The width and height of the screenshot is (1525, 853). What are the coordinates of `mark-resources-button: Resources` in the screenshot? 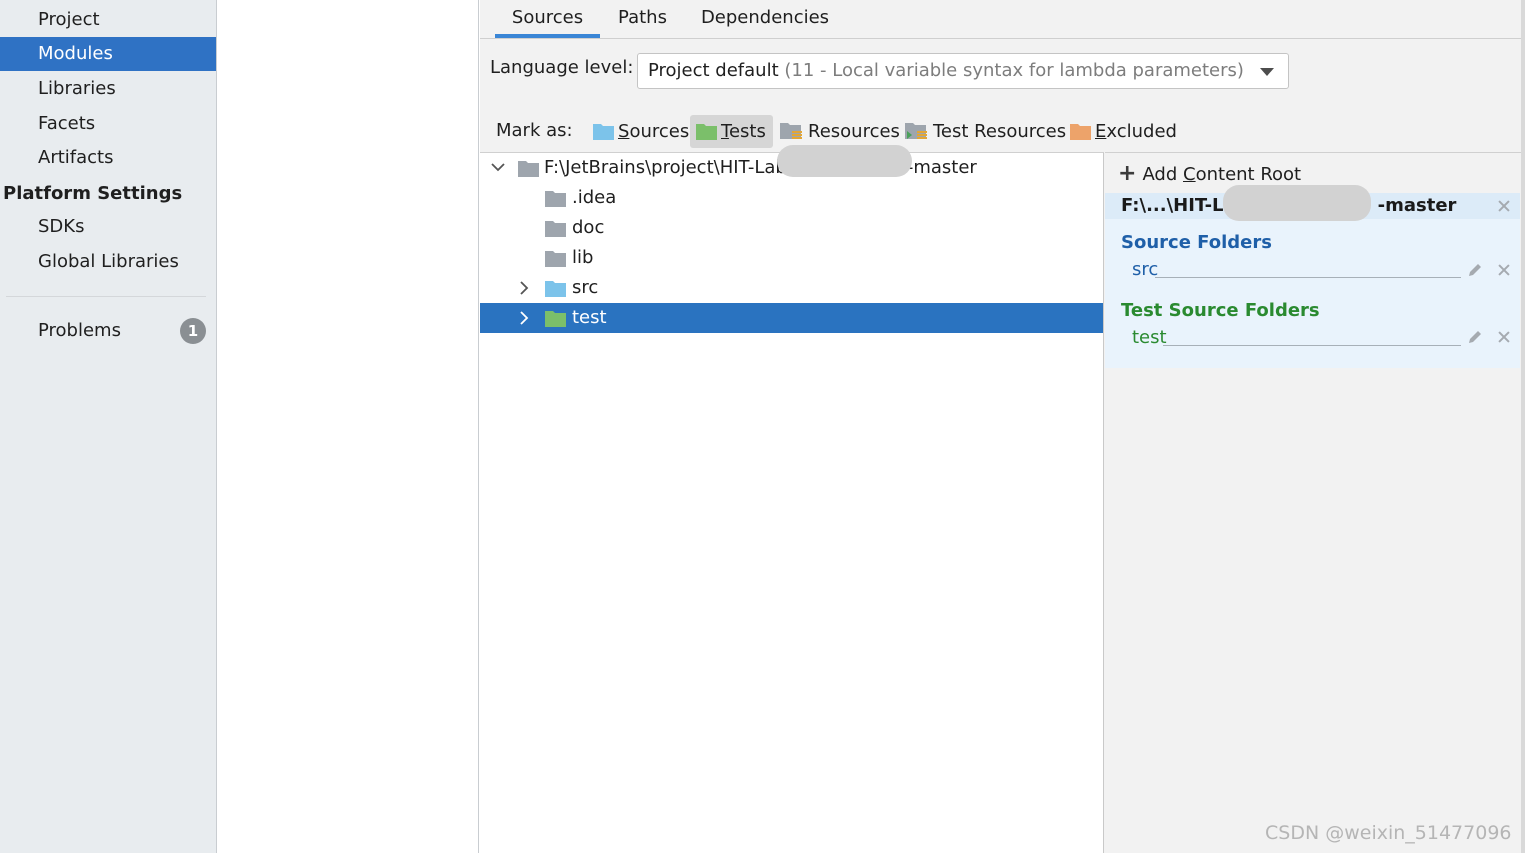 It's located at (837, 131).